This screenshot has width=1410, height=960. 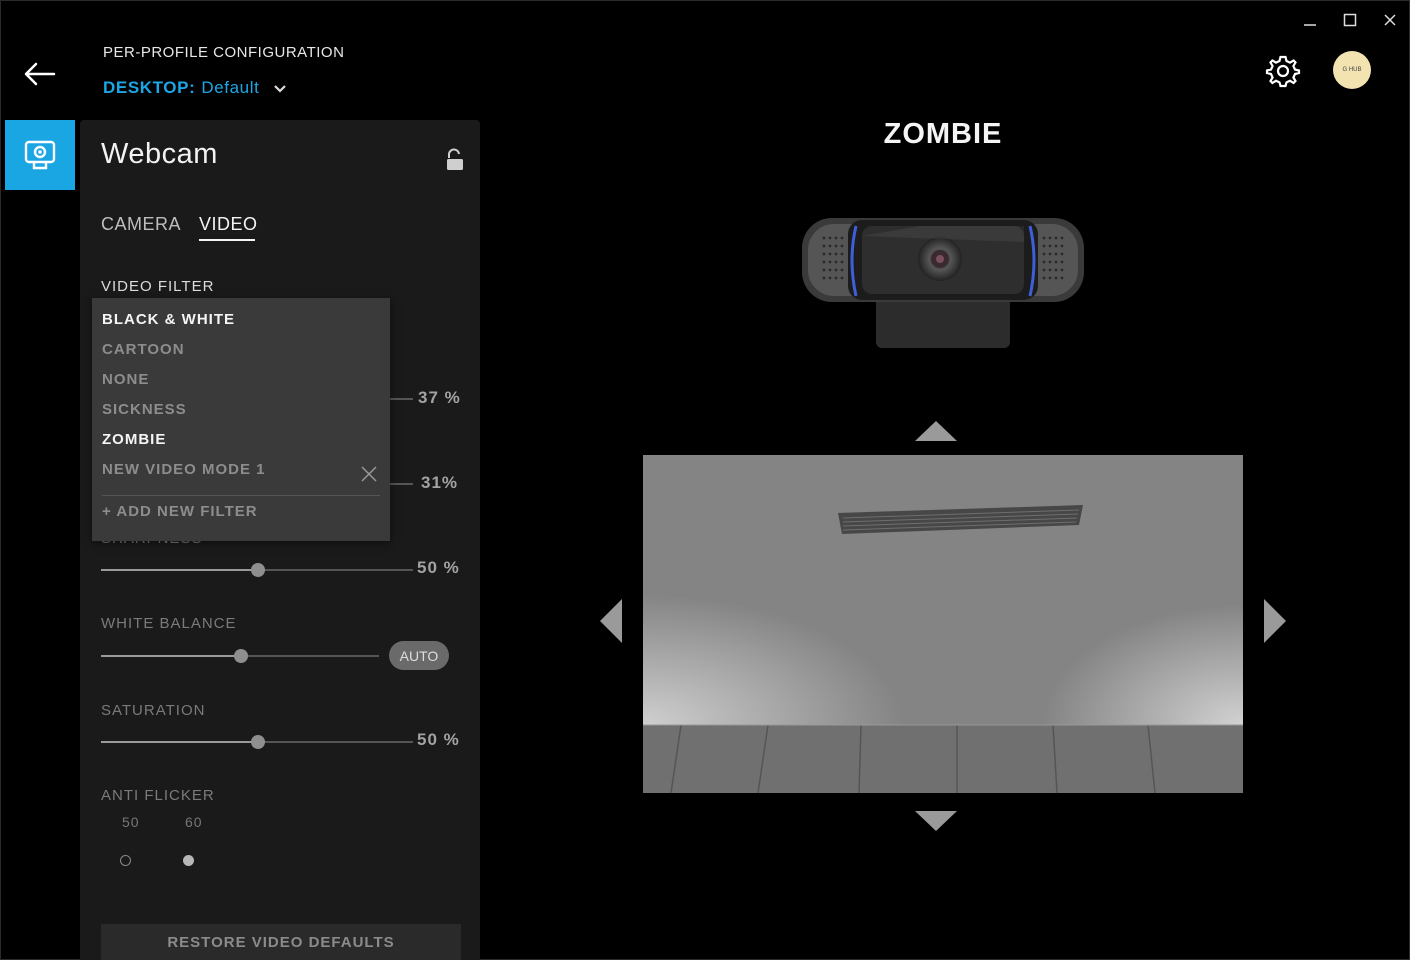 What do you see at coordinates (158, 795) in the screenshot?
I see `anti-flicker-label: ANTI FLICKER` at bounding box center [158, 795].